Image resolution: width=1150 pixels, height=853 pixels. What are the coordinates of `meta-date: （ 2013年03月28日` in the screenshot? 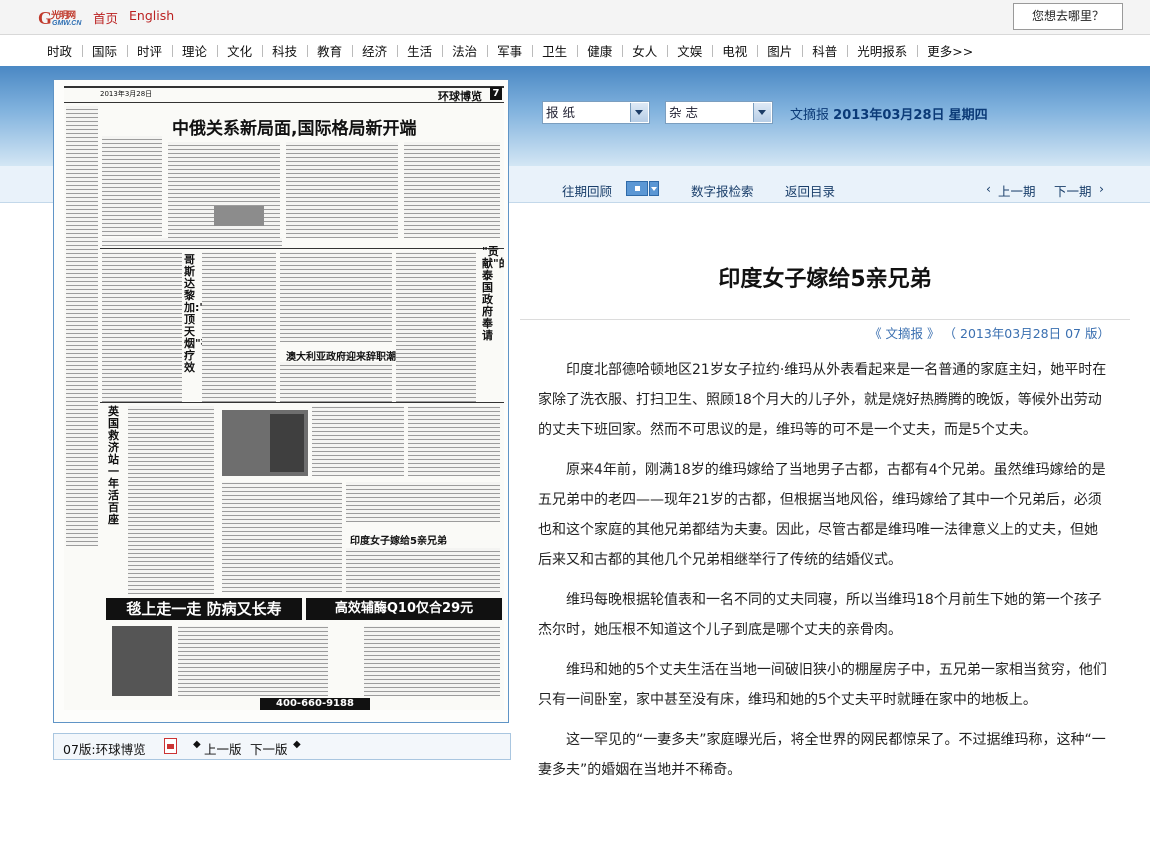 It's located at (1002, 333).